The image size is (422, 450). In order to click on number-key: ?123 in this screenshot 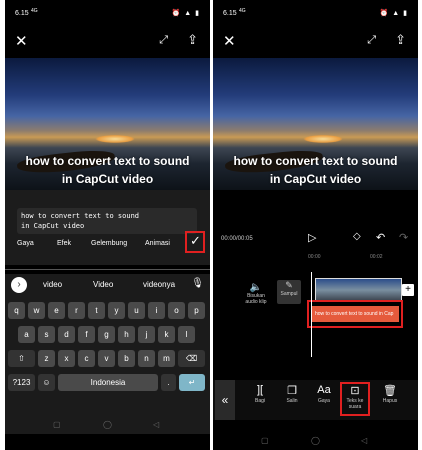, I will do `click(21, 382)`.